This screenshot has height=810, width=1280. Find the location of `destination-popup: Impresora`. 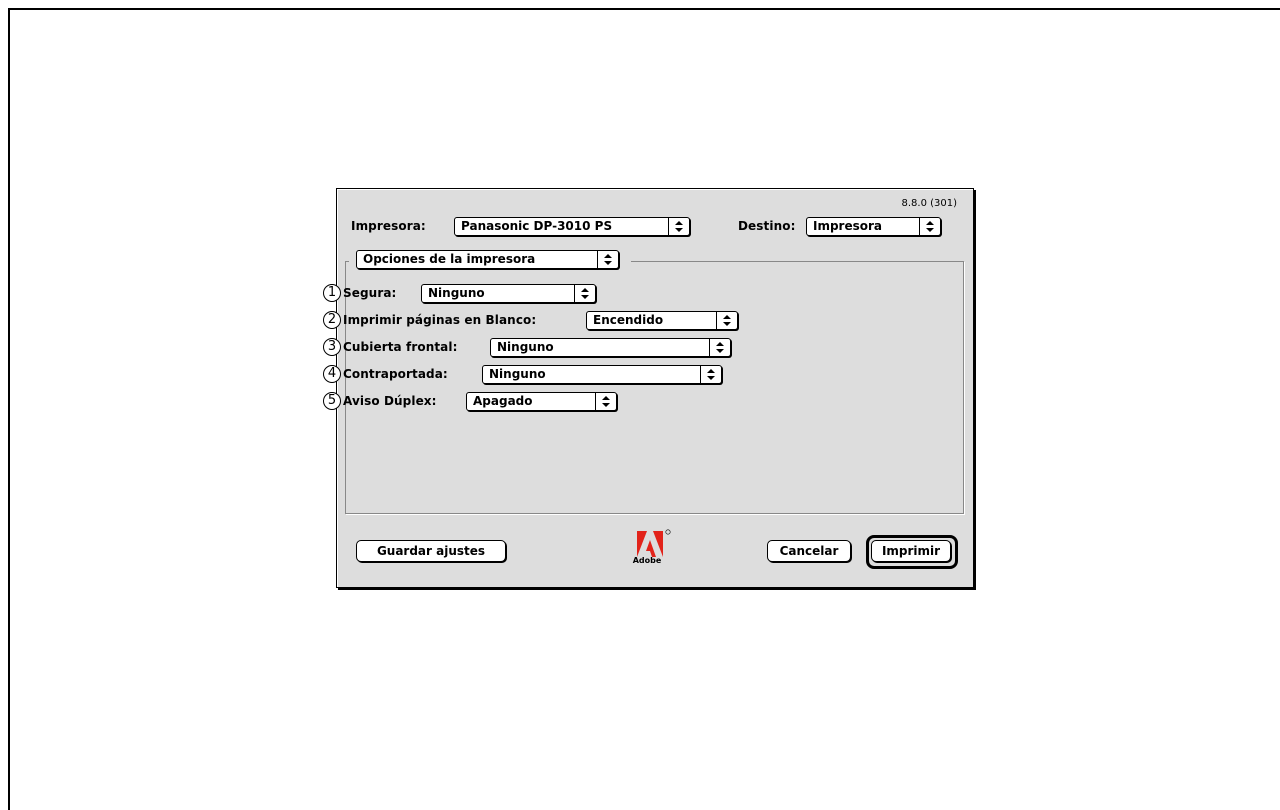

destination-popup: Impresora is located at coordinates (873, 226).